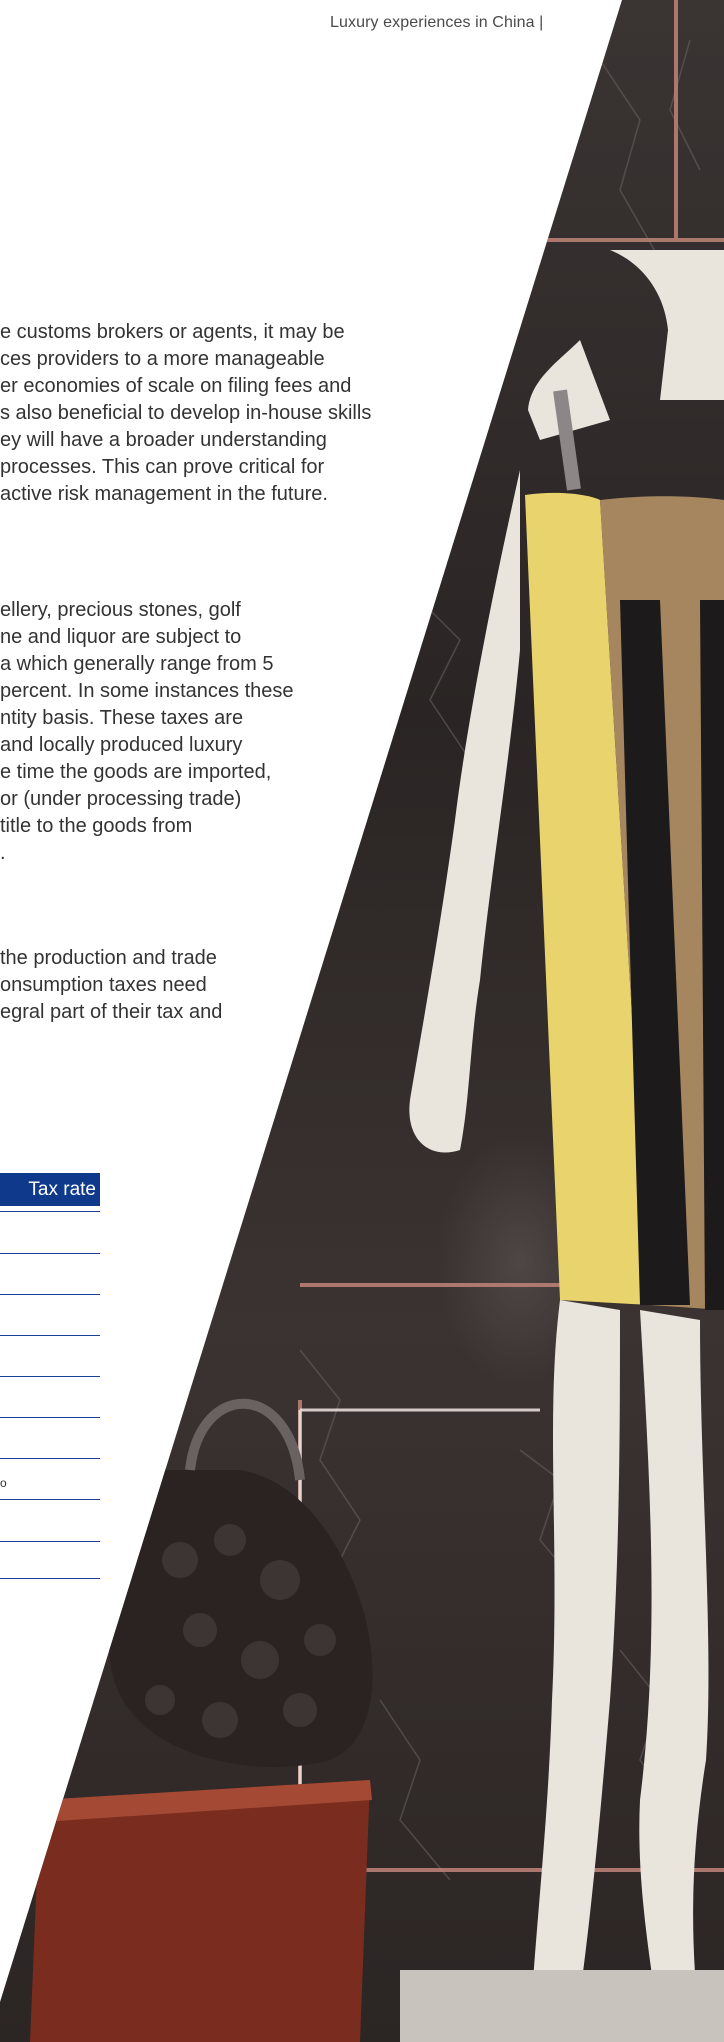  What do you see at coordinates (103, 985) in the screenshot?
I see `text-line: onsumption taxes need` at bounding box center [103, 985].